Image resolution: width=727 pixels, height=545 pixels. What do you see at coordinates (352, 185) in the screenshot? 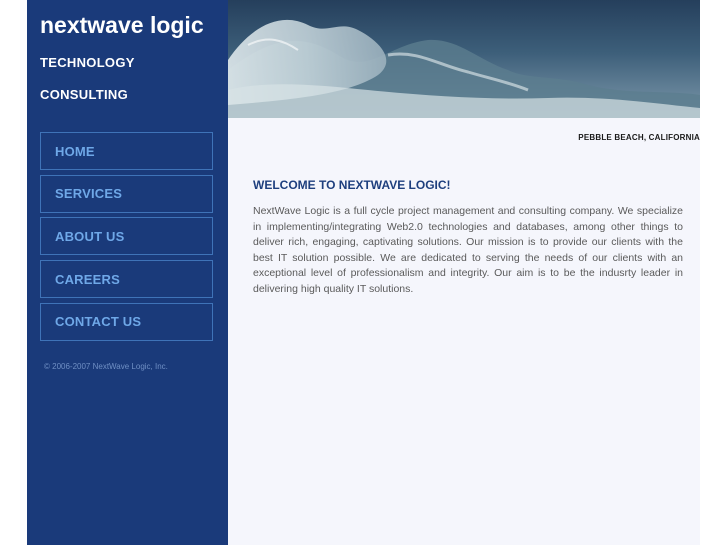
I see `welcome-heading: WELCOME TO NEXTWAVE LOGIC!` at bounding box center [352, 185].